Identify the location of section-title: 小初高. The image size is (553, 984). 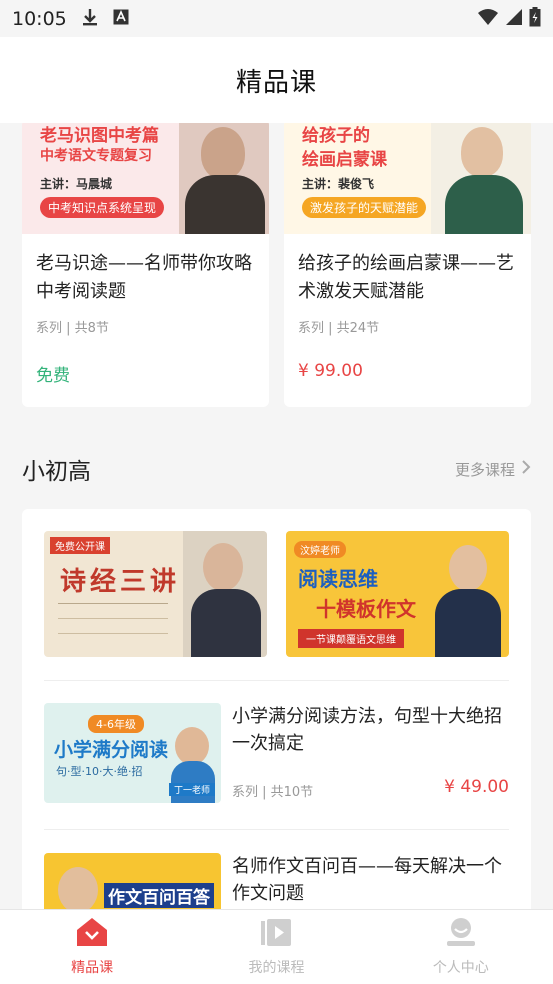
(56, 472).